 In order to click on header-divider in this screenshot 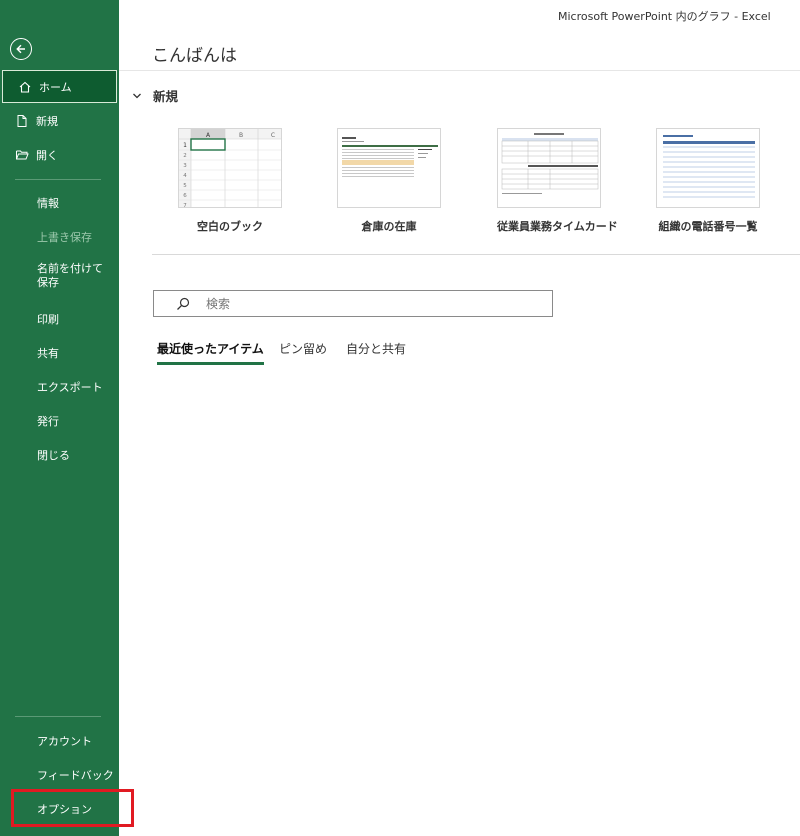, I will do `click(459, 70)`.